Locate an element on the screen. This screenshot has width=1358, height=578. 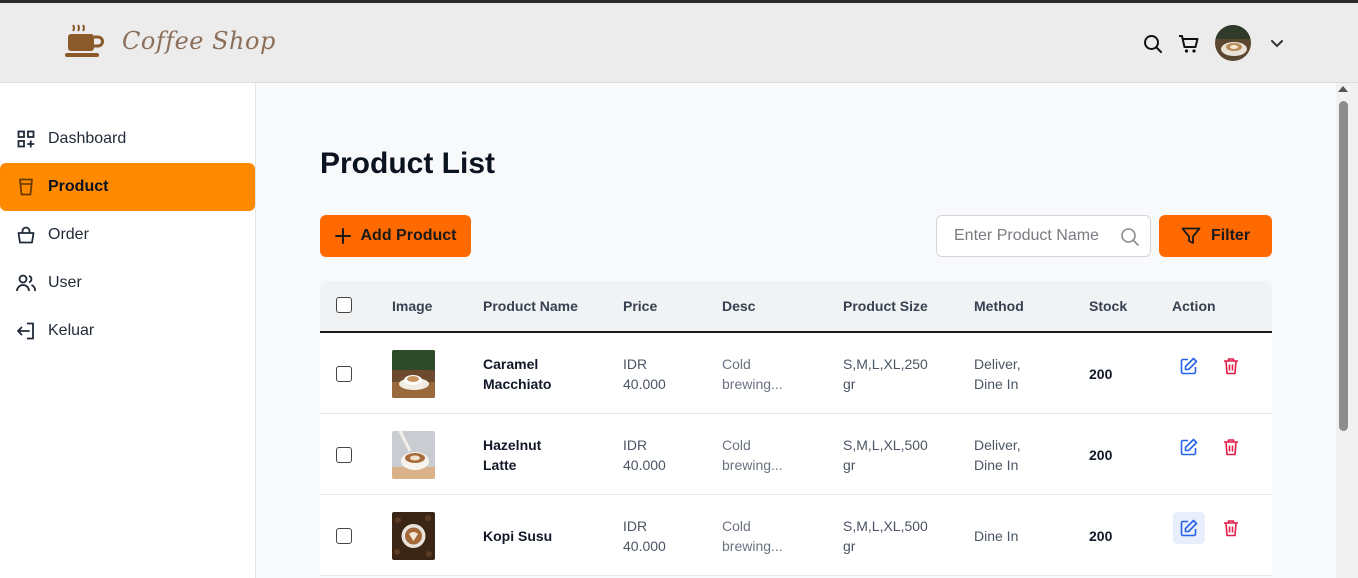
plus-icon is located at coordinates (342, 236).